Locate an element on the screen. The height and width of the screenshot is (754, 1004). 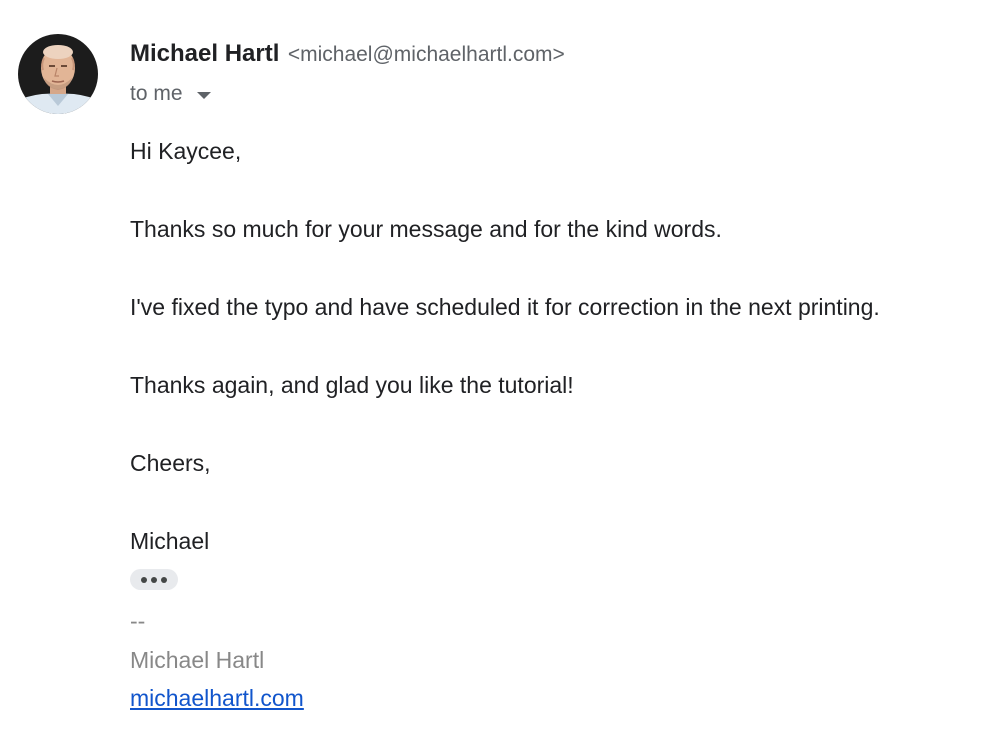
sender-email: <michael@michaelhartl.com> is located at coordinates (426, 54).